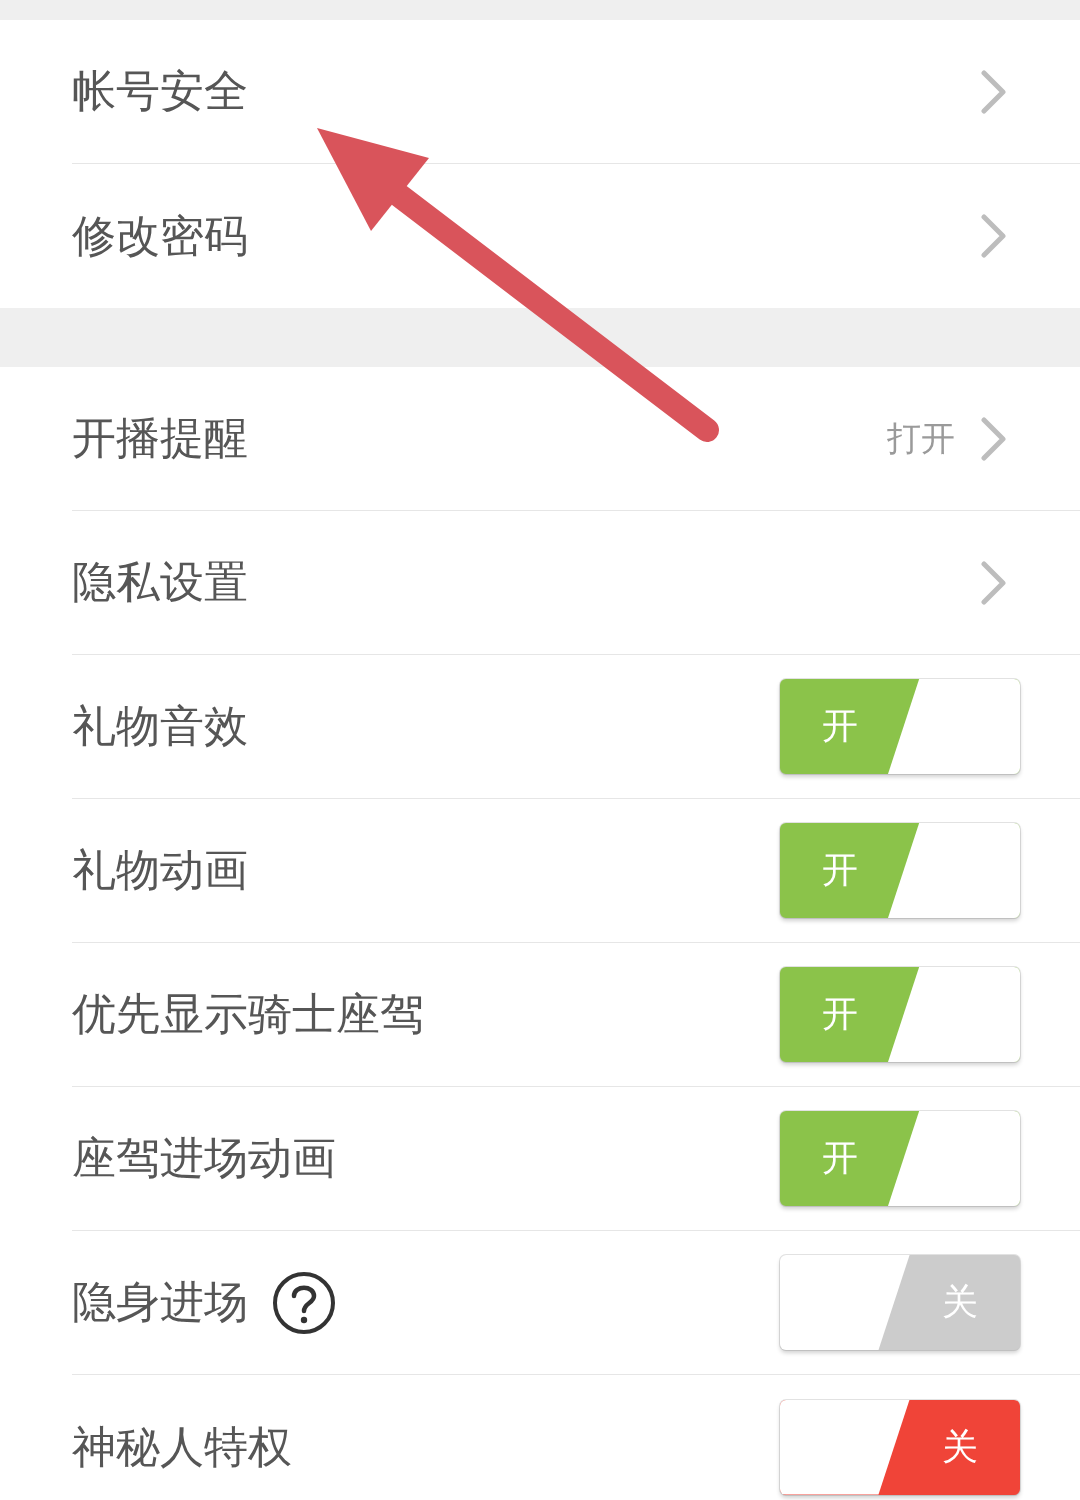  What do you see at coordinates (160, 235) in the screenshot?
I see `setting-label: 修改密码` at bounding box center [160, 235].